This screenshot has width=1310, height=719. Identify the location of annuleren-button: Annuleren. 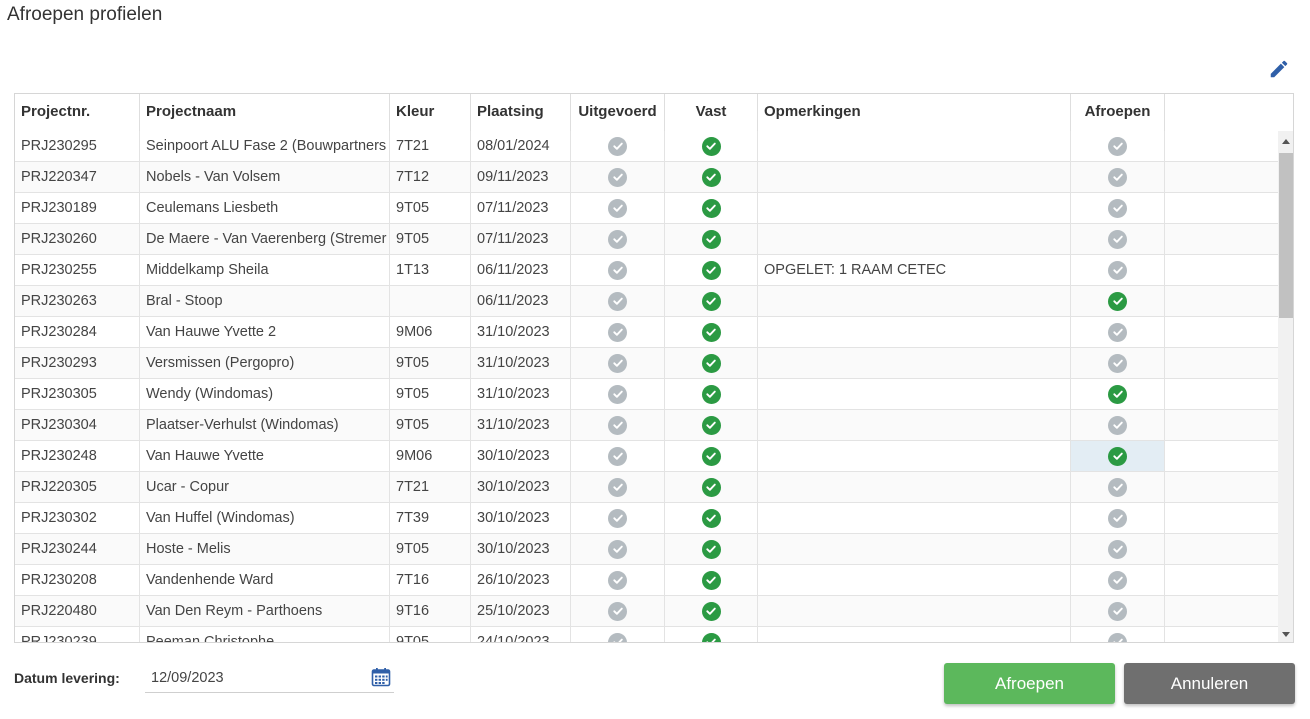
(1209, 683).